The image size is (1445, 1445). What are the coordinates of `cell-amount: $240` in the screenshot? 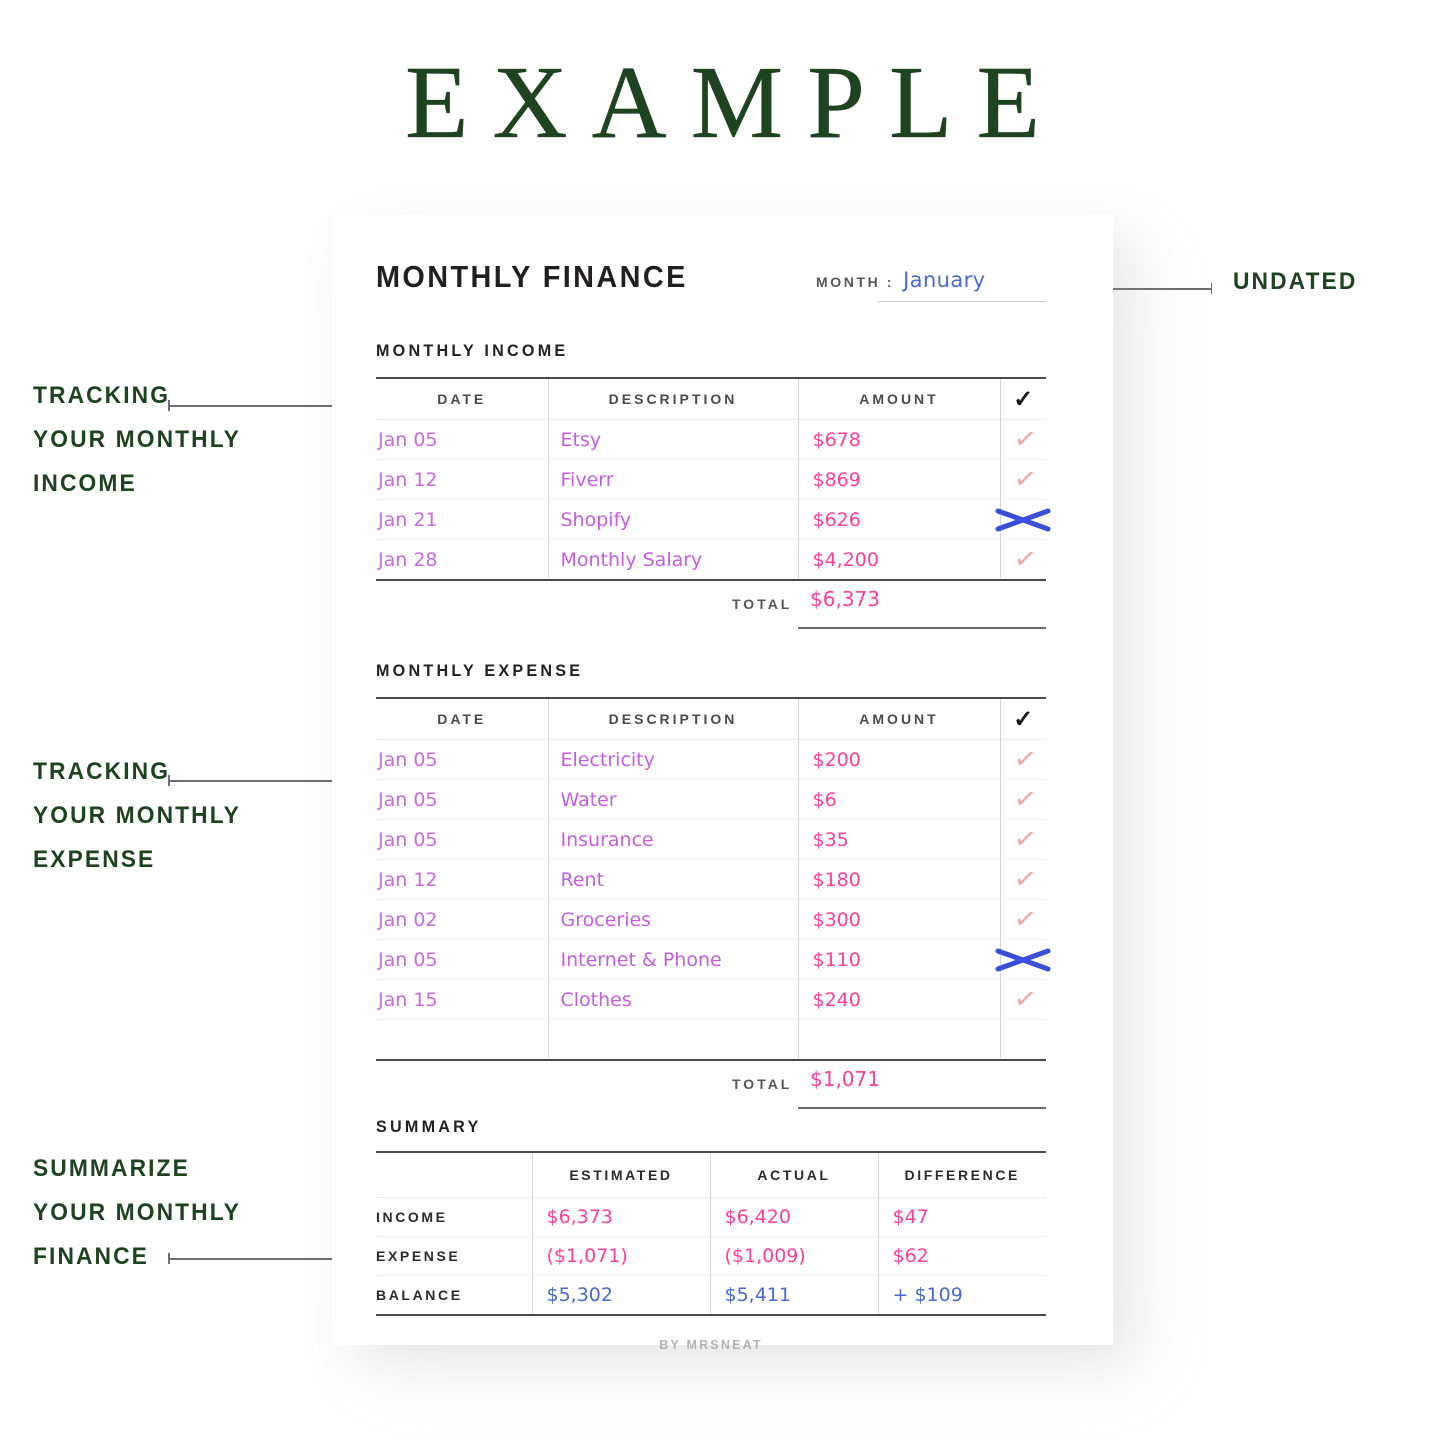 It's located at (898, 999).